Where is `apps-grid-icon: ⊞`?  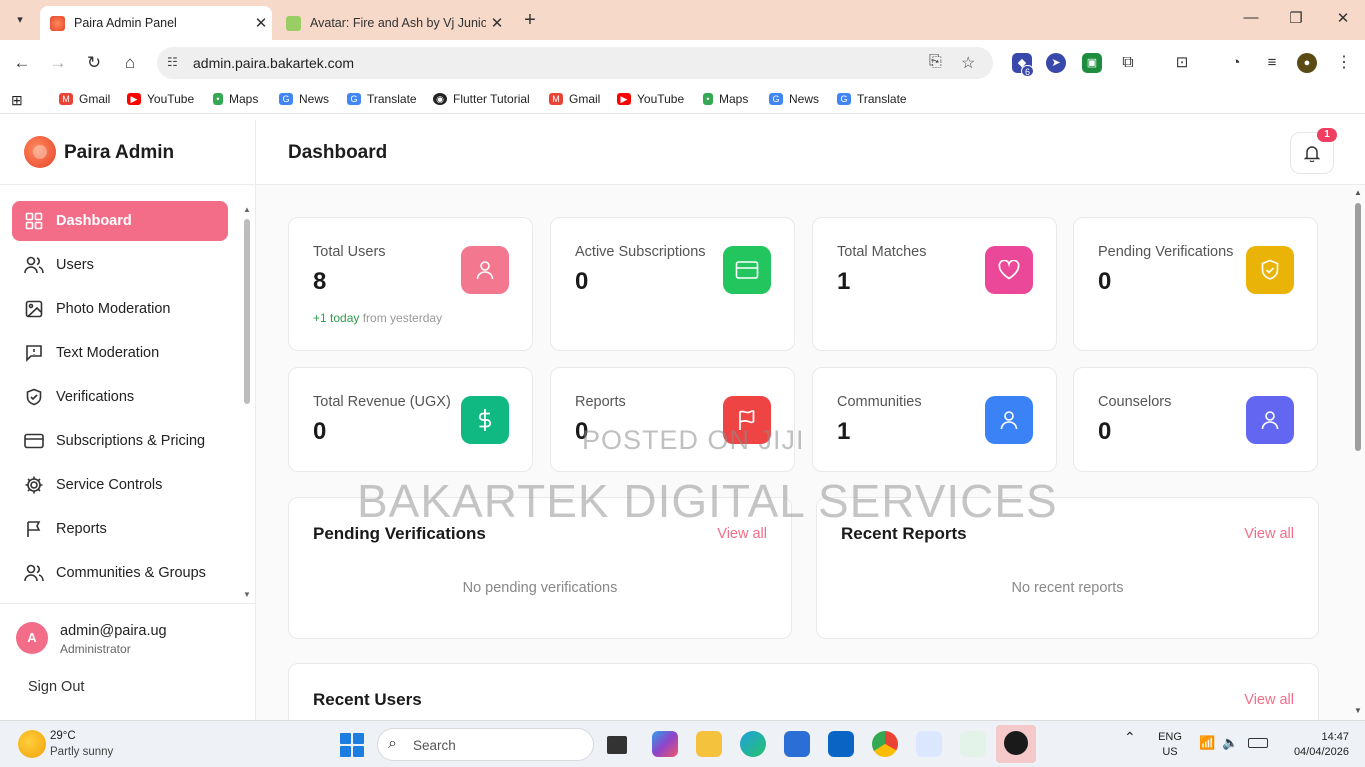
apps-grid-icon: ⊞ is located at coordinates (17, 100).